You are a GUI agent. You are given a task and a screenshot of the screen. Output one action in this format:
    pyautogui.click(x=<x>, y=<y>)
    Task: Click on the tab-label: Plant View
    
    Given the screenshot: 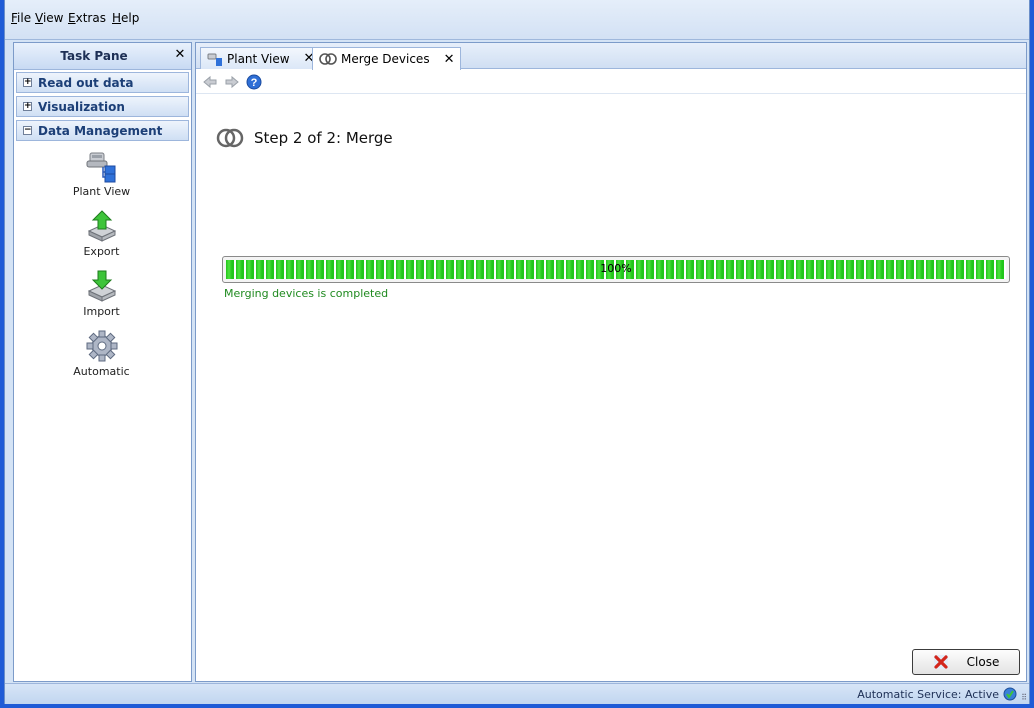 What is the action you would take?
    pyautogui.click(x=258, y=58)
    